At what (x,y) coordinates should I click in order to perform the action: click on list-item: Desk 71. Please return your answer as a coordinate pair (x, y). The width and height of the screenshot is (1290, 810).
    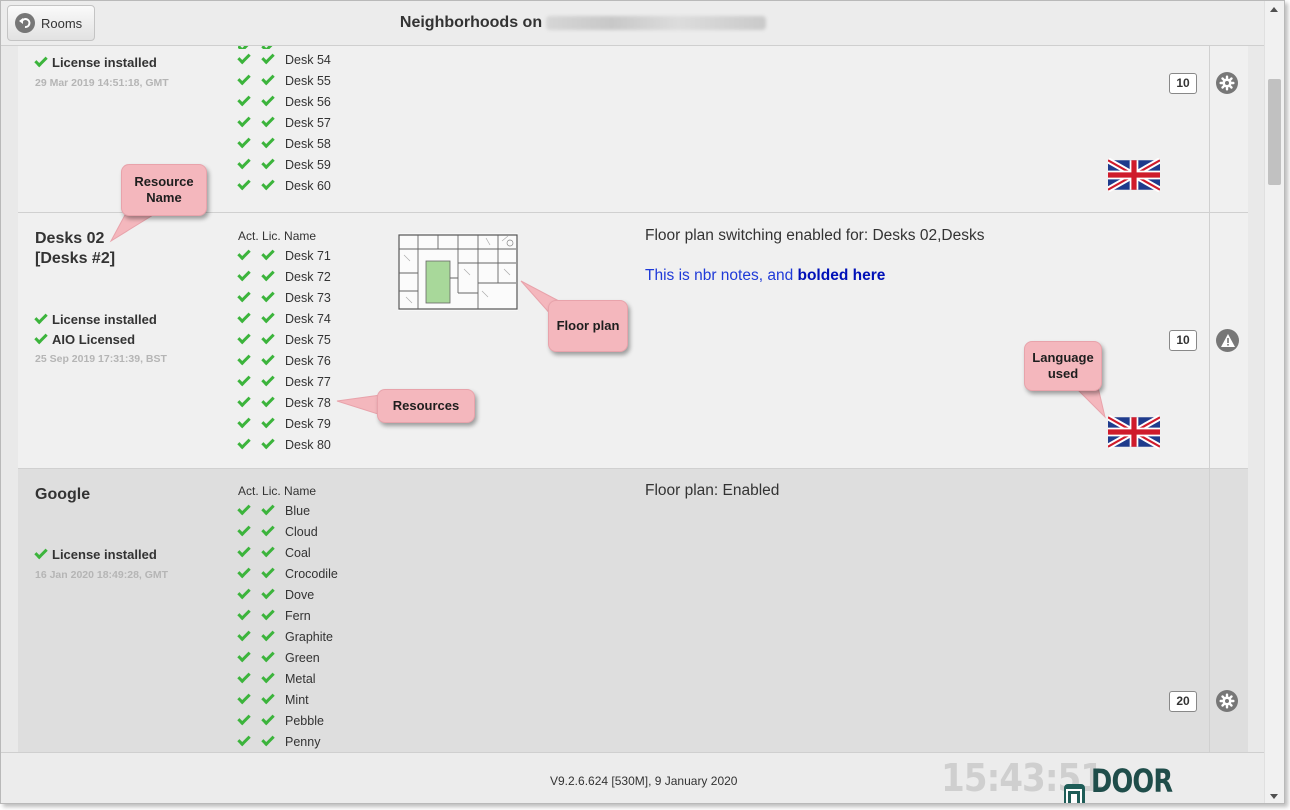
    Looking at the image, I should click on (284, 255).